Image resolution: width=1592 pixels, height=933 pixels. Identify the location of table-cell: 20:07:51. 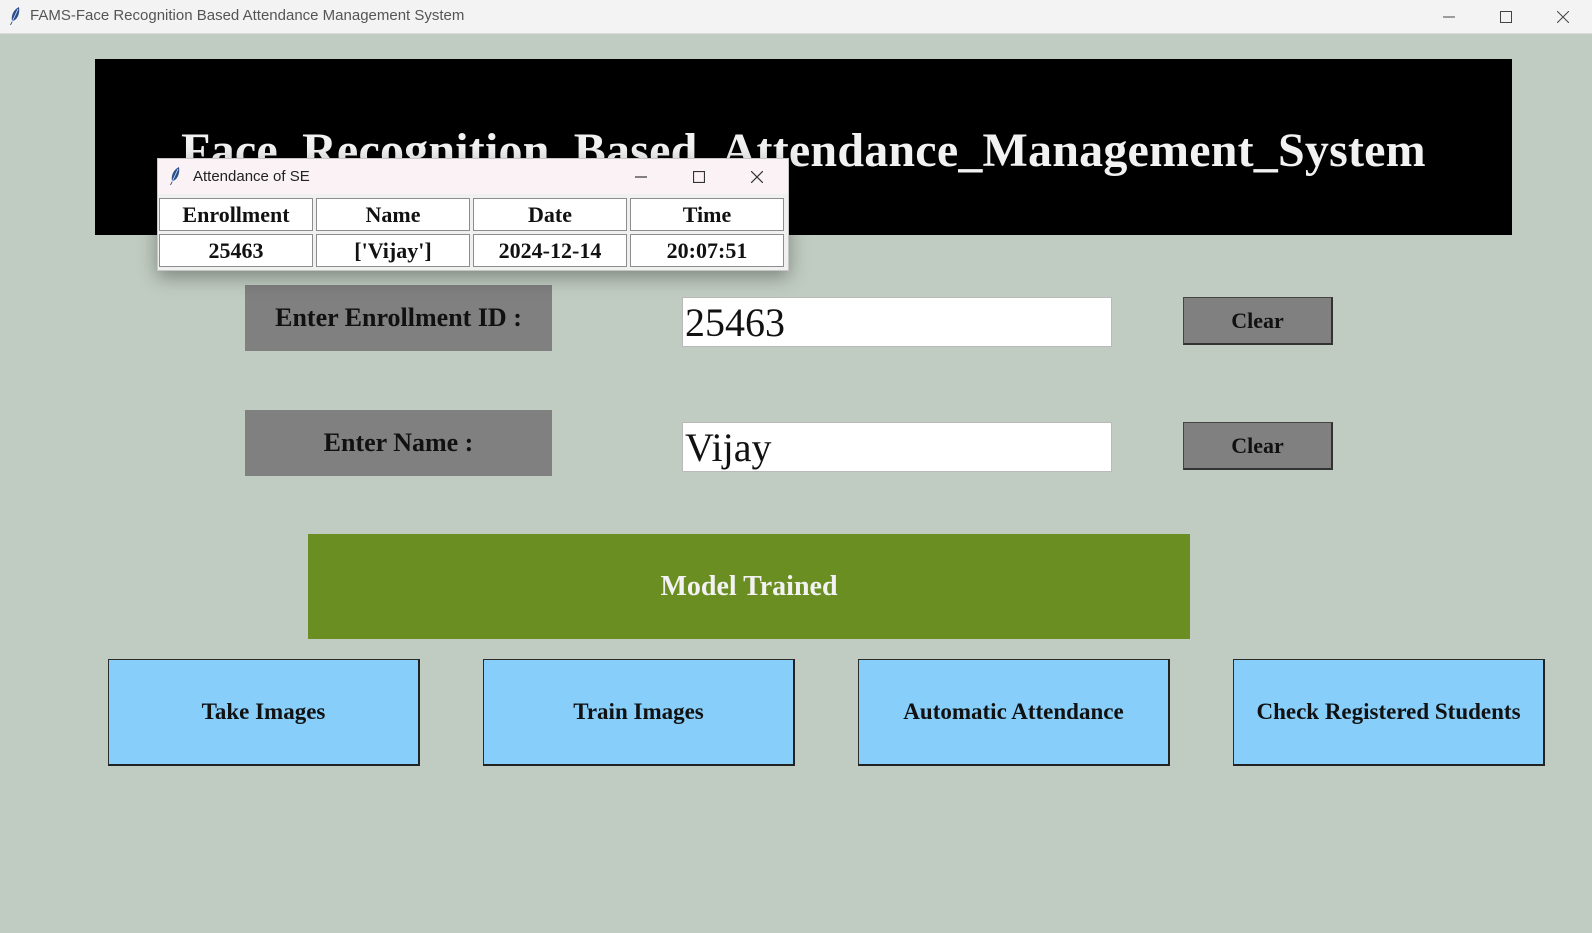
(707, 250).